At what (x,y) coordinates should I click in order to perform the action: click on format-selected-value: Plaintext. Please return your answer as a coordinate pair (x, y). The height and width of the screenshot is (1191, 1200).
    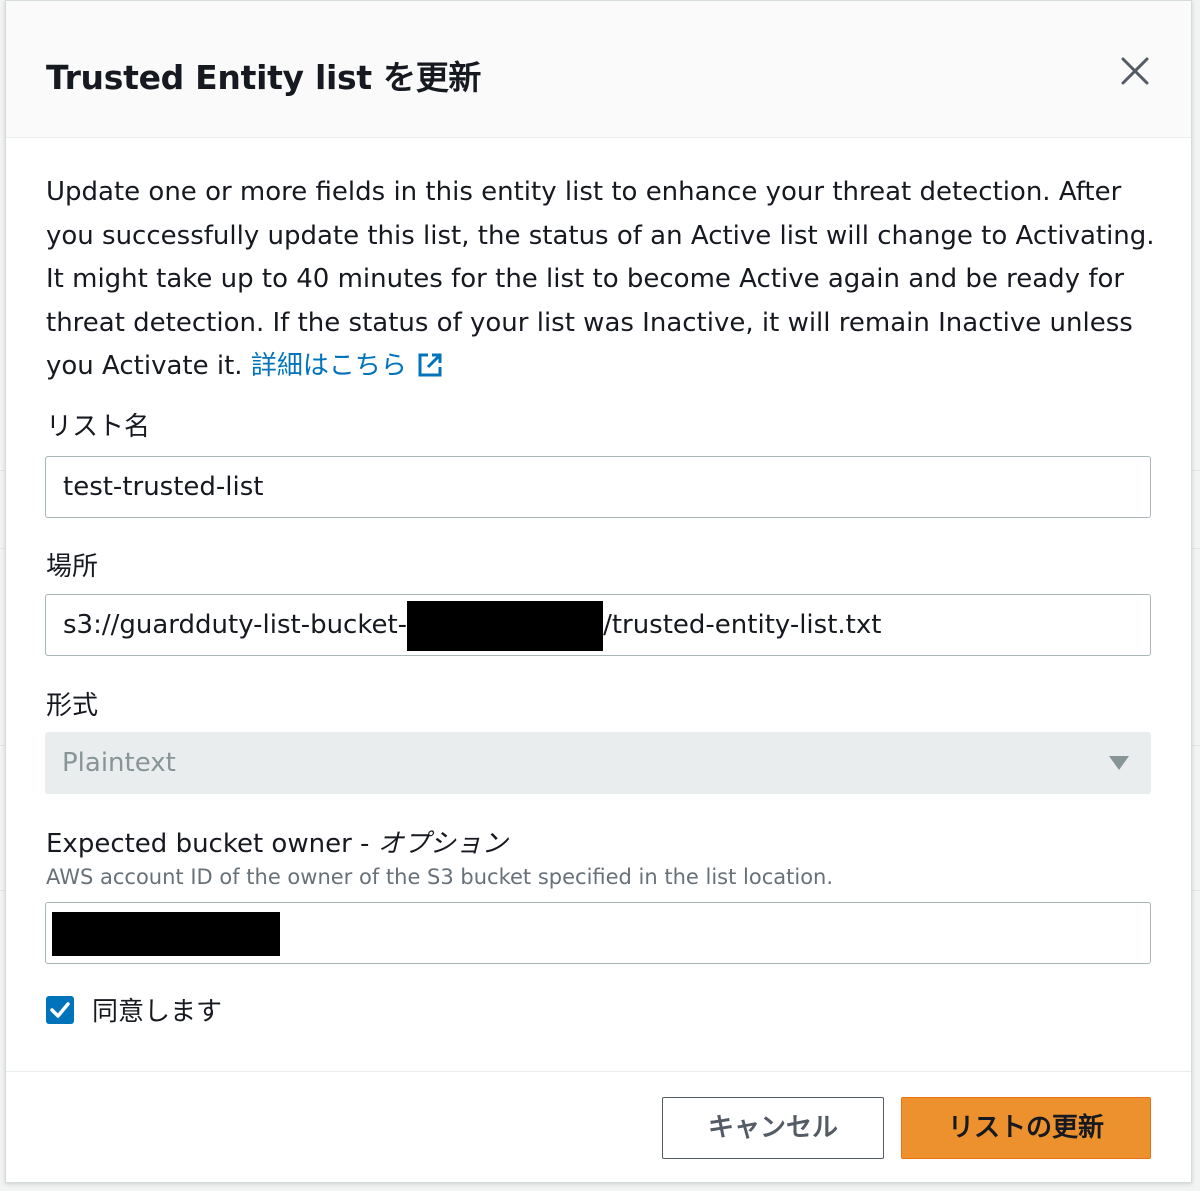
    Looking at the image, I should click on (119, 763).